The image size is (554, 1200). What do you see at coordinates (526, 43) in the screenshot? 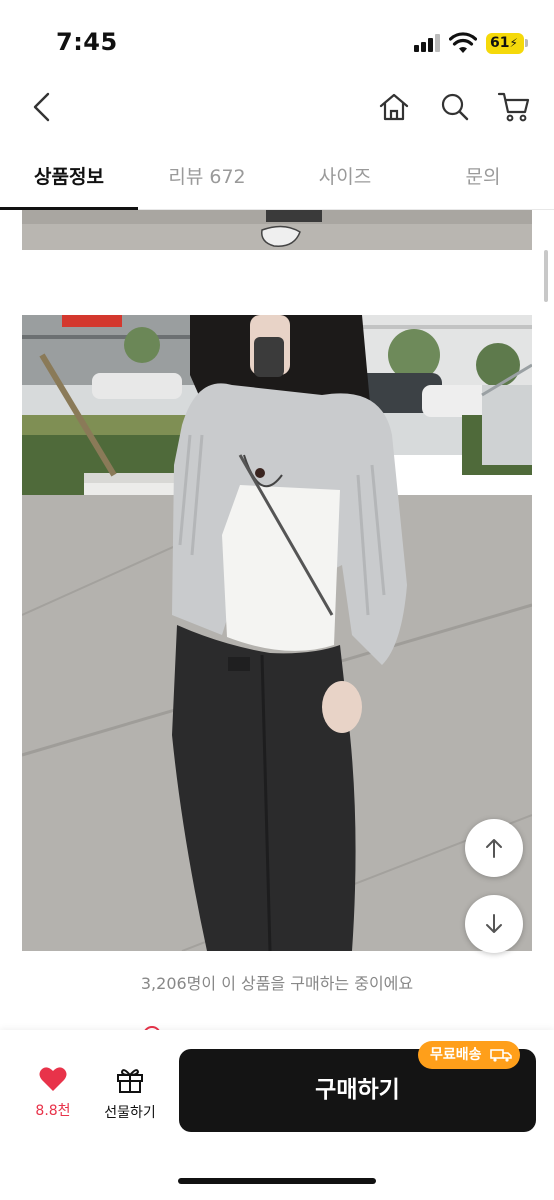
I see `battery-tip` at bounding box center [526, 43].